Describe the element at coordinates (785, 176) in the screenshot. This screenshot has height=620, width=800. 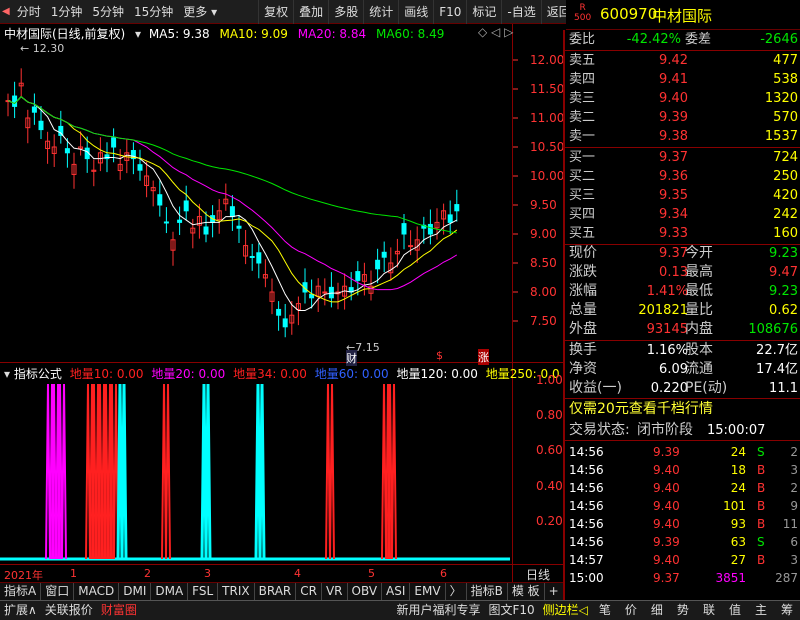
I see `row-volume: 250` at that location.